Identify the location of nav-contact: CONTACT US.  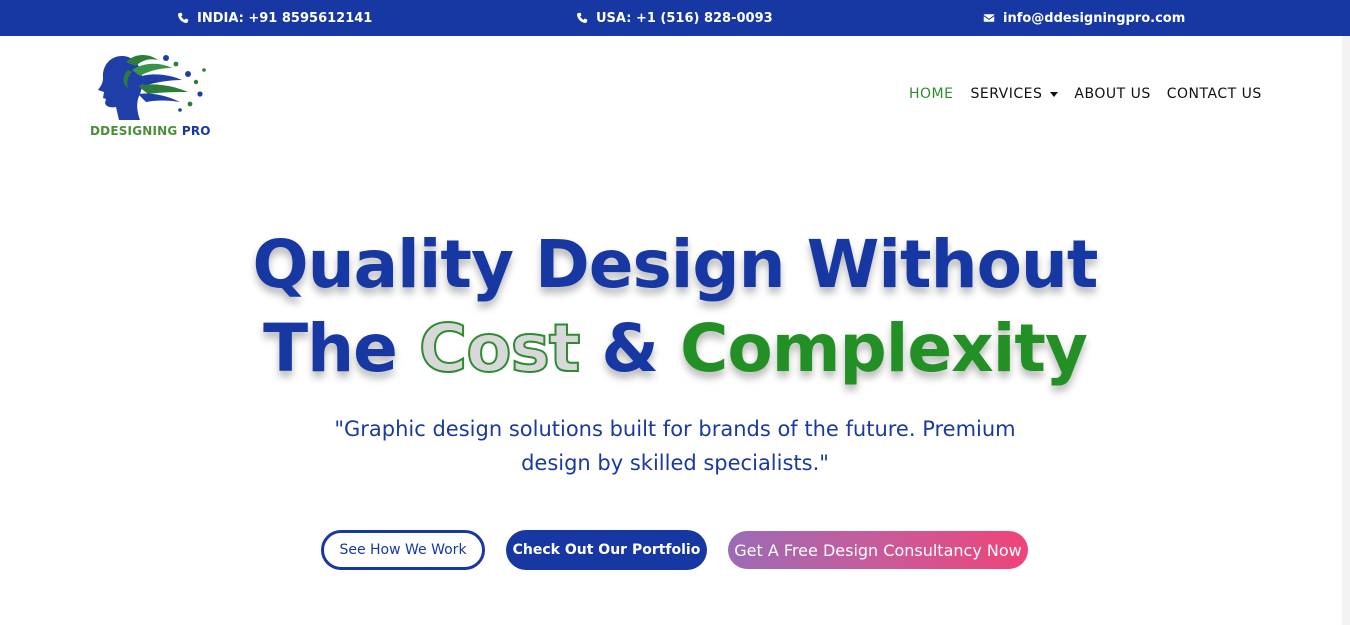
(1214, 94).